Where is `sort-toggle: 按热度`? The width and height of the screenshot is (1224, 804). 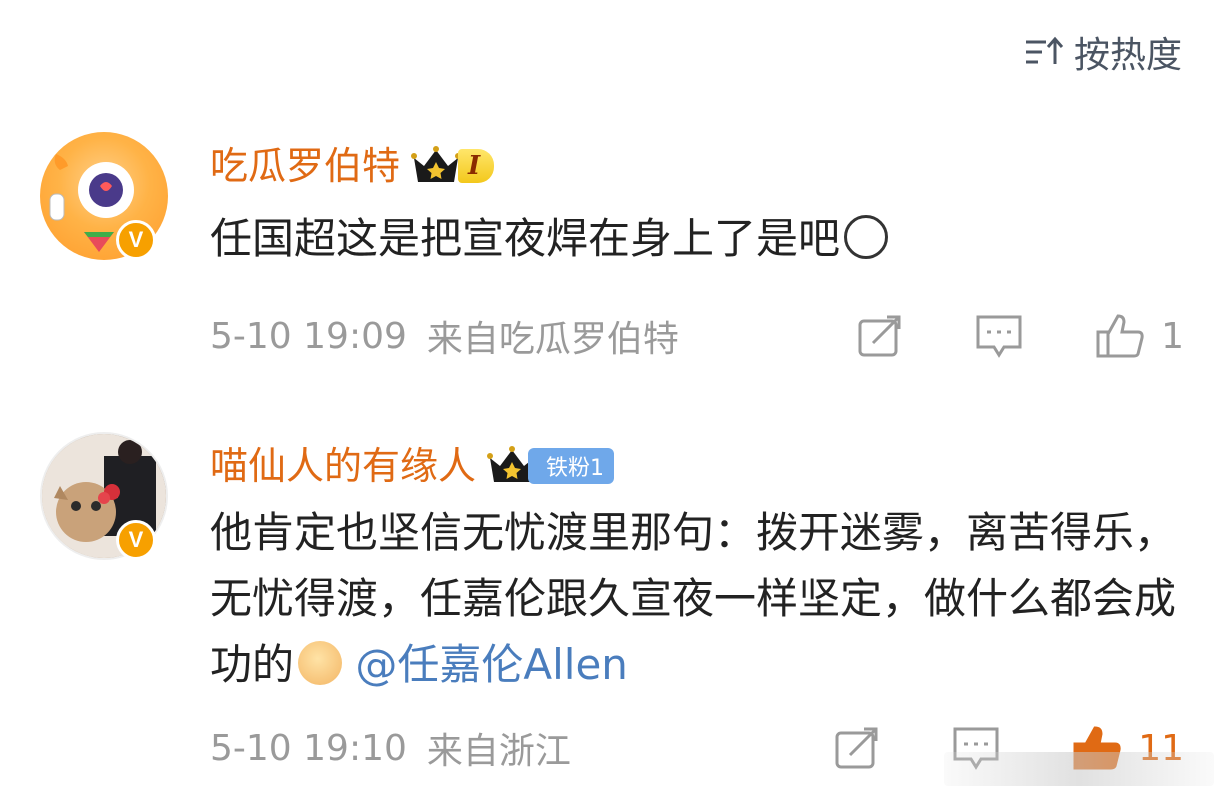 sort-toggle: 按热度 is located at coordinates (1103, 52).